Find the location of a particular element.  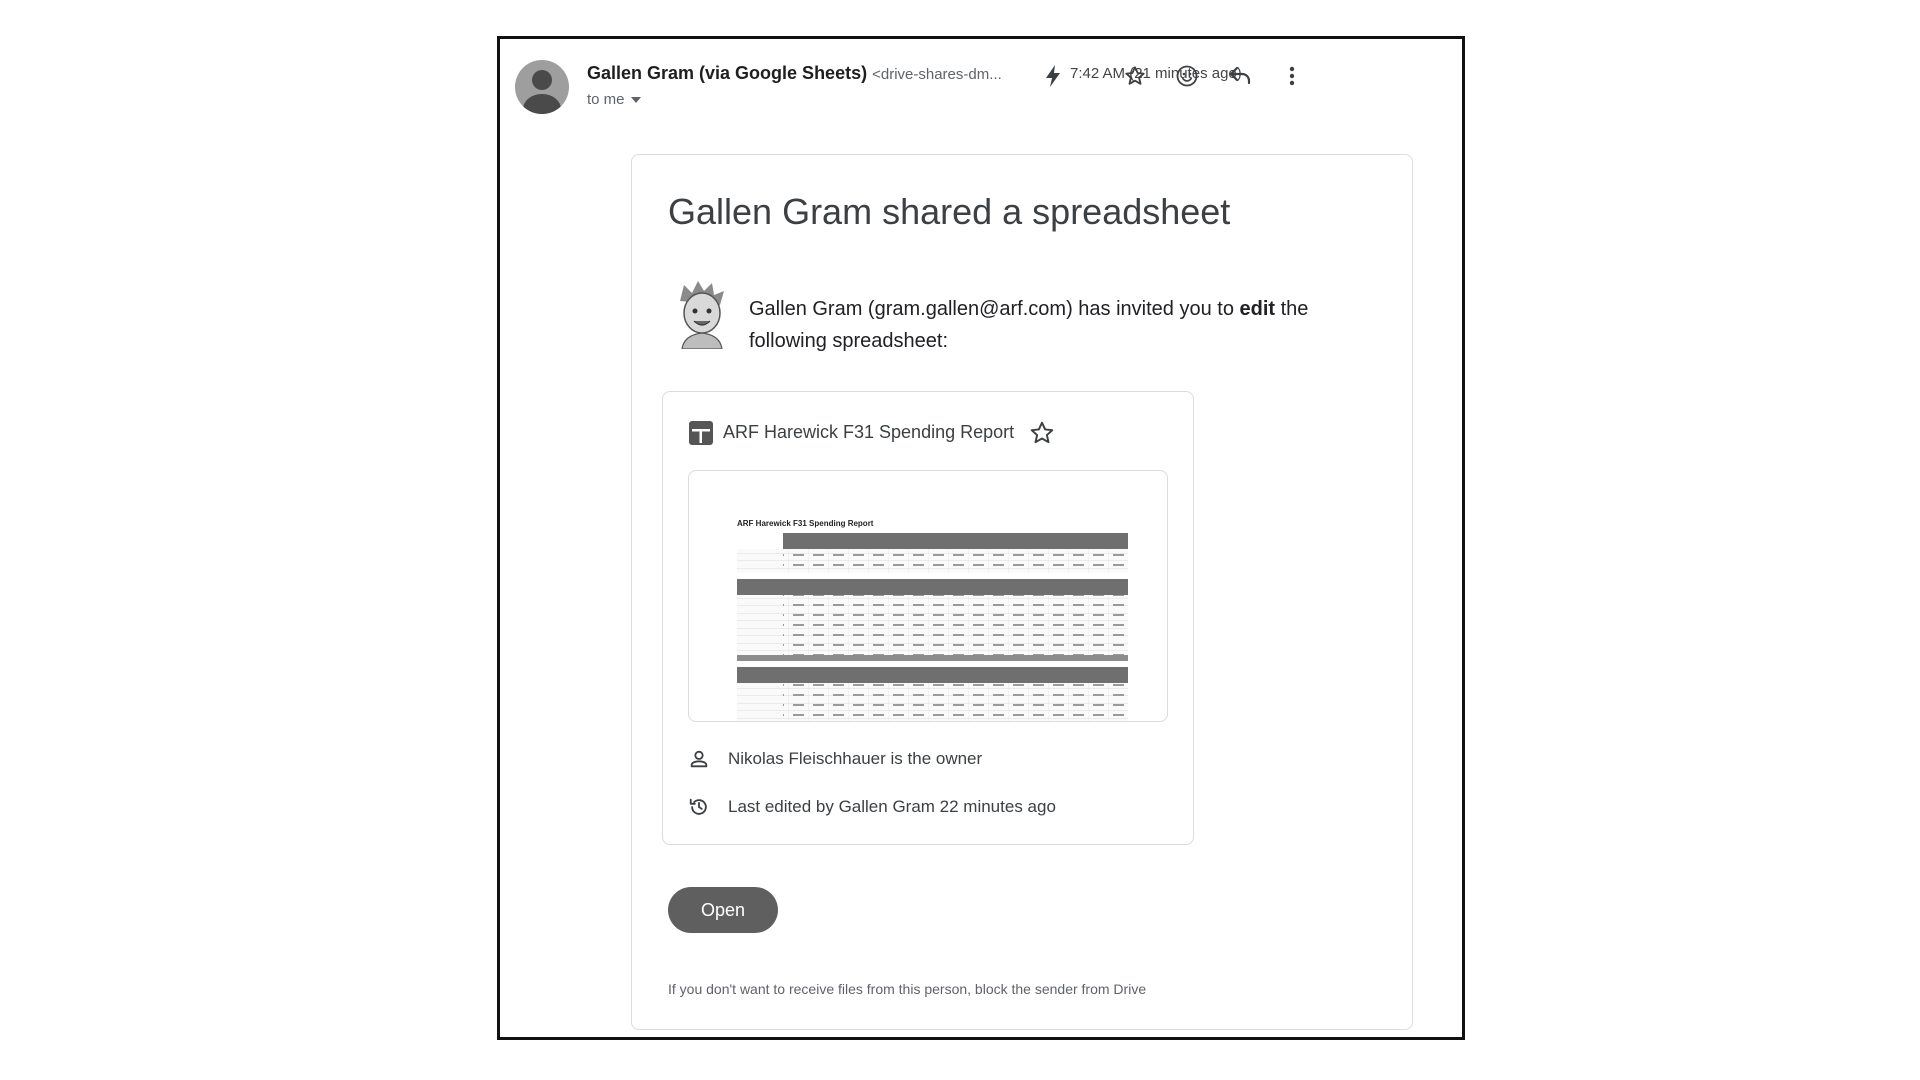

spreadsheet-preview: ARF Harewick F31 Spending Report is located at coordinates (928, 596).